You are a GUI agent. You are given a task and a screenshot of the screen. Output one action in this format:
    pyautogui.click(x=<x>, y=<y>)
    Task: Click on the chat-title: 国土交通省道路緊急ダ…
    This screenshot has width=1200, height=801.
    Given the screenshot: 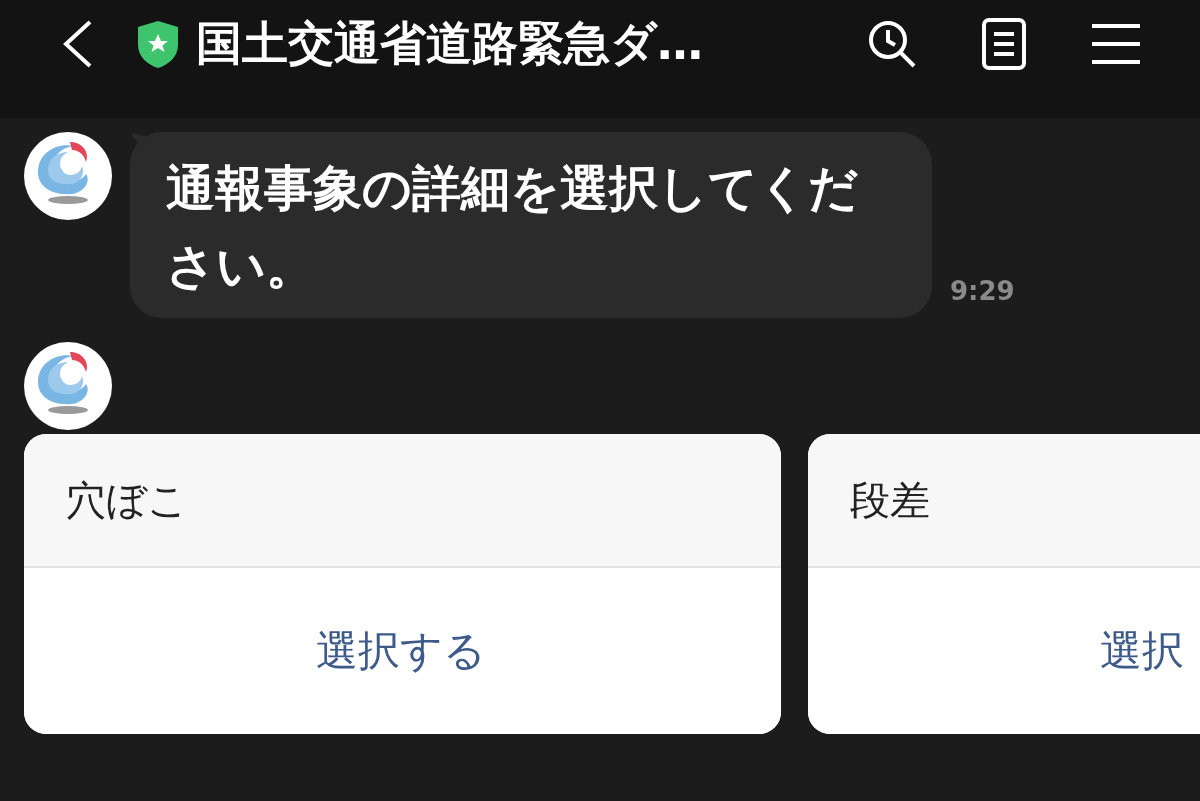 What is the action you would take?
    pyautogui.click(x=450, y=43)
    